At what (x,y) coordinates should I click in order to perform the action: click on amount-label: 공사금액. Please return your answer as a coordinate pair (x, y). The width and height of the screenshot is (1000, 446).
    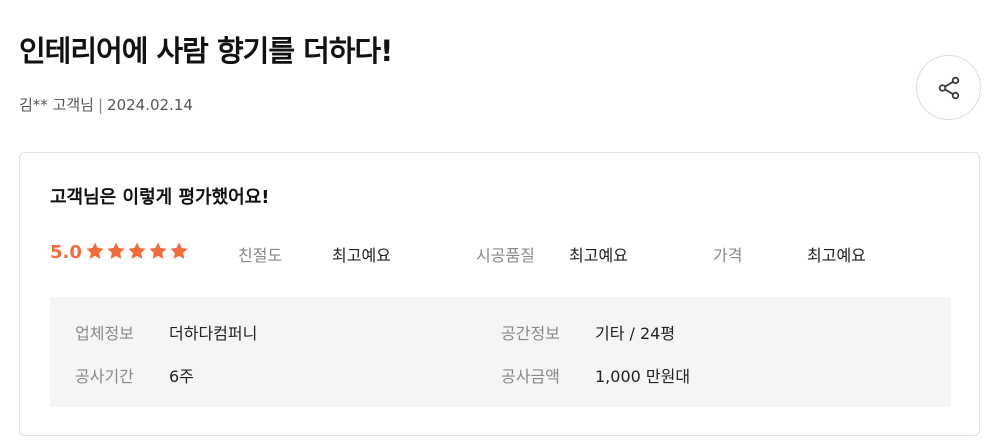
    Looking at the image, I should click on (530, 376).